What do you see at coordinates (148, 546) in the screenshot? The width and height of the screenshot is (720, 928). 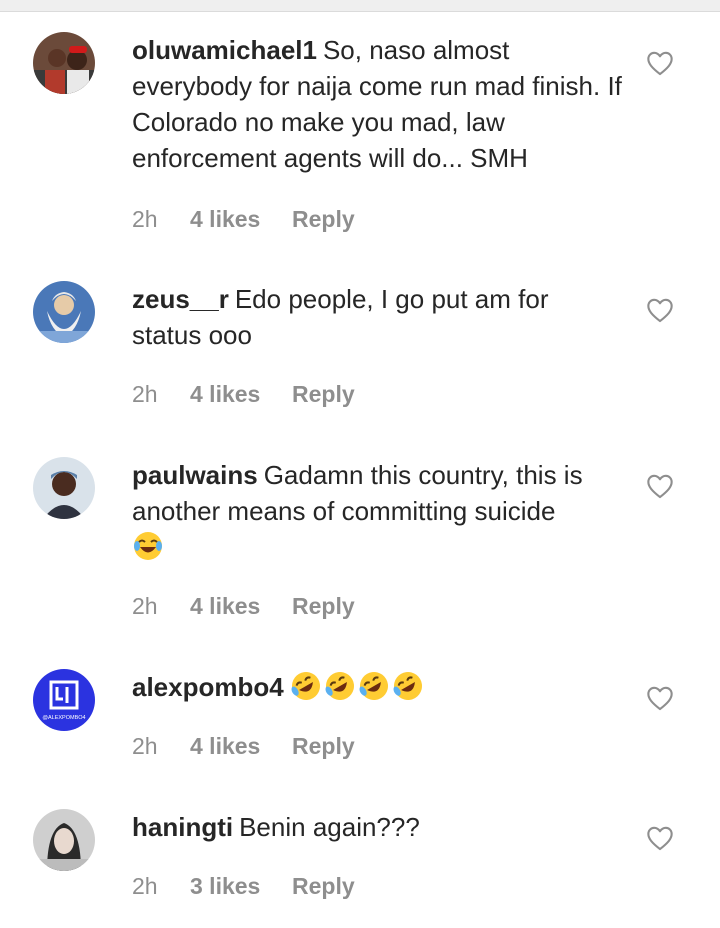 I see `face-with-tears-of-joy-icon` at bounding box center [148, 546].